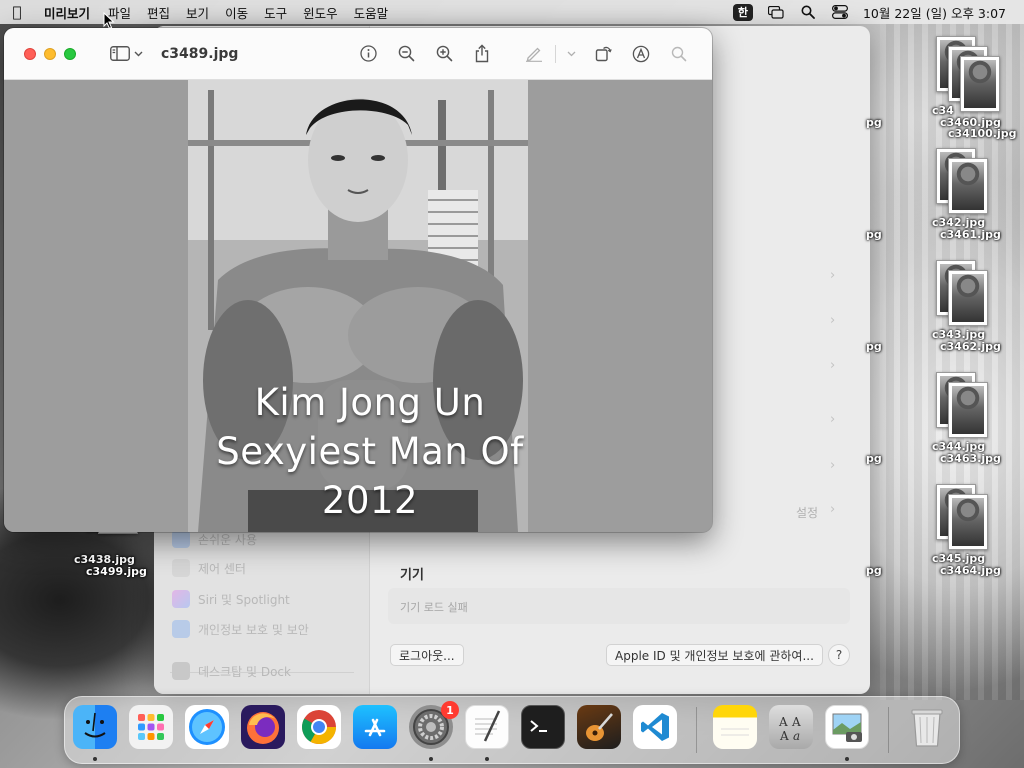 This screenshot has width=1024, height=768. I want to click on menu-app-name: 미리보기, so click(68, 12).